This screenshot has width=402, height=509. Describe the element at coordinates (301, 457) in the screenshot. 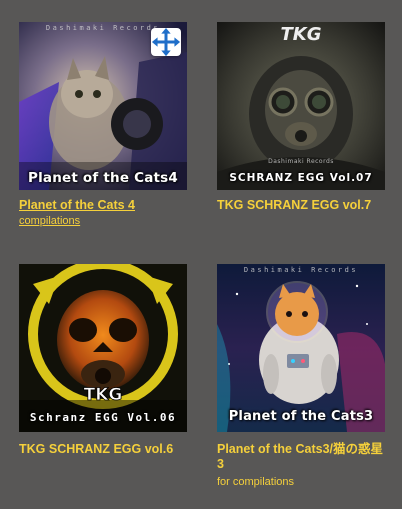

I see `album-title-link: Planet of the Cats3/猫の惑星3` at that location.